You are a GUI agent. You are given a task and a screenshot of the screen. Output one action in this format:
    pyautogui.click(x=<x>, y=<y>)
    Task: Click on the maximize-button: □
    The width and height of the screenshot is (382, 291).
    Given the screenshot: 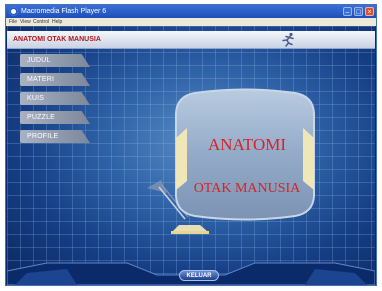 What is the action you would take?
    pyautogui.click(x=358, y=11)
    